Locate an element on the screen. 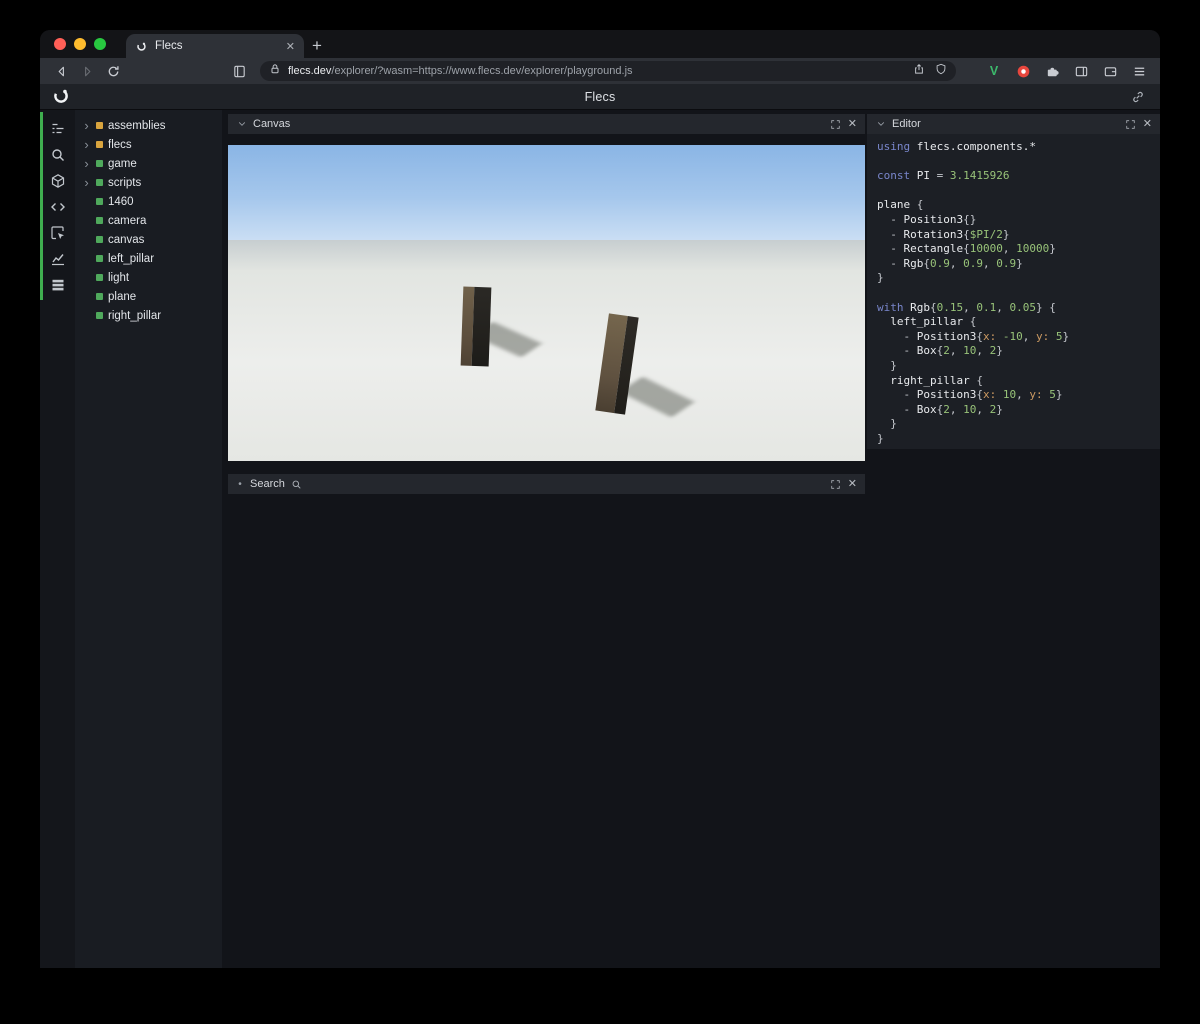  v-extension-icon: V is located at coordinates (994, 71).